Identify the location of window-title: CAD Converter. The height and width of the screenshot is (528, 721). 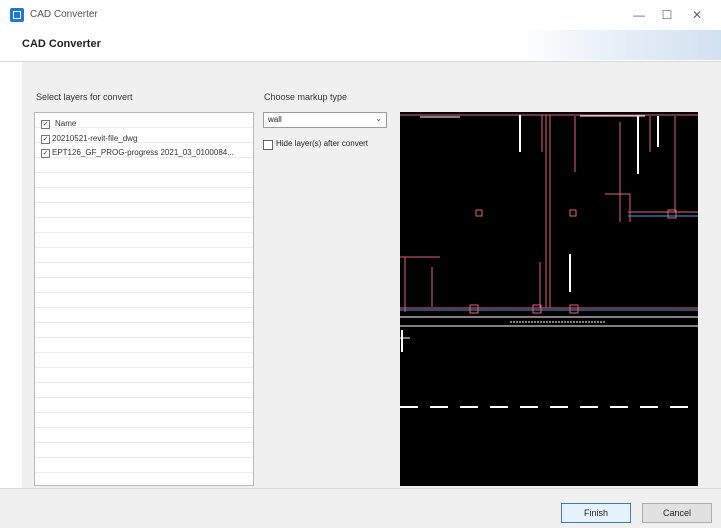
(64, 14).